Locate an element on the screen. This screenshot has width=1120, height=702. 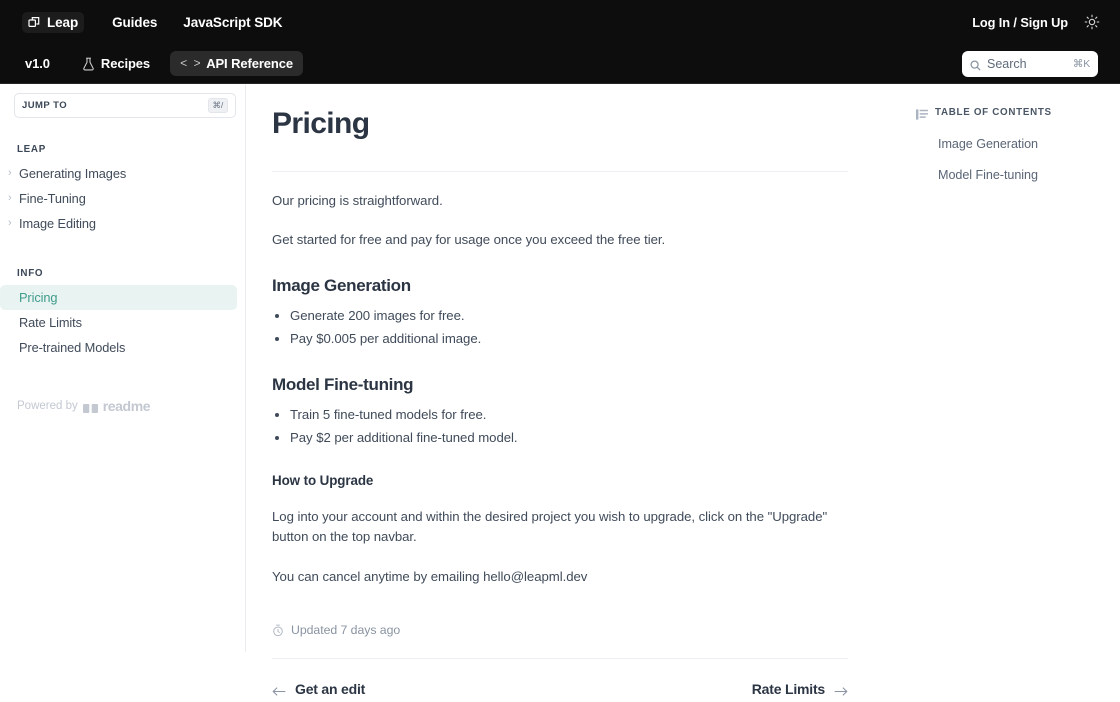
search-icon is located at coordinates (975, 64).